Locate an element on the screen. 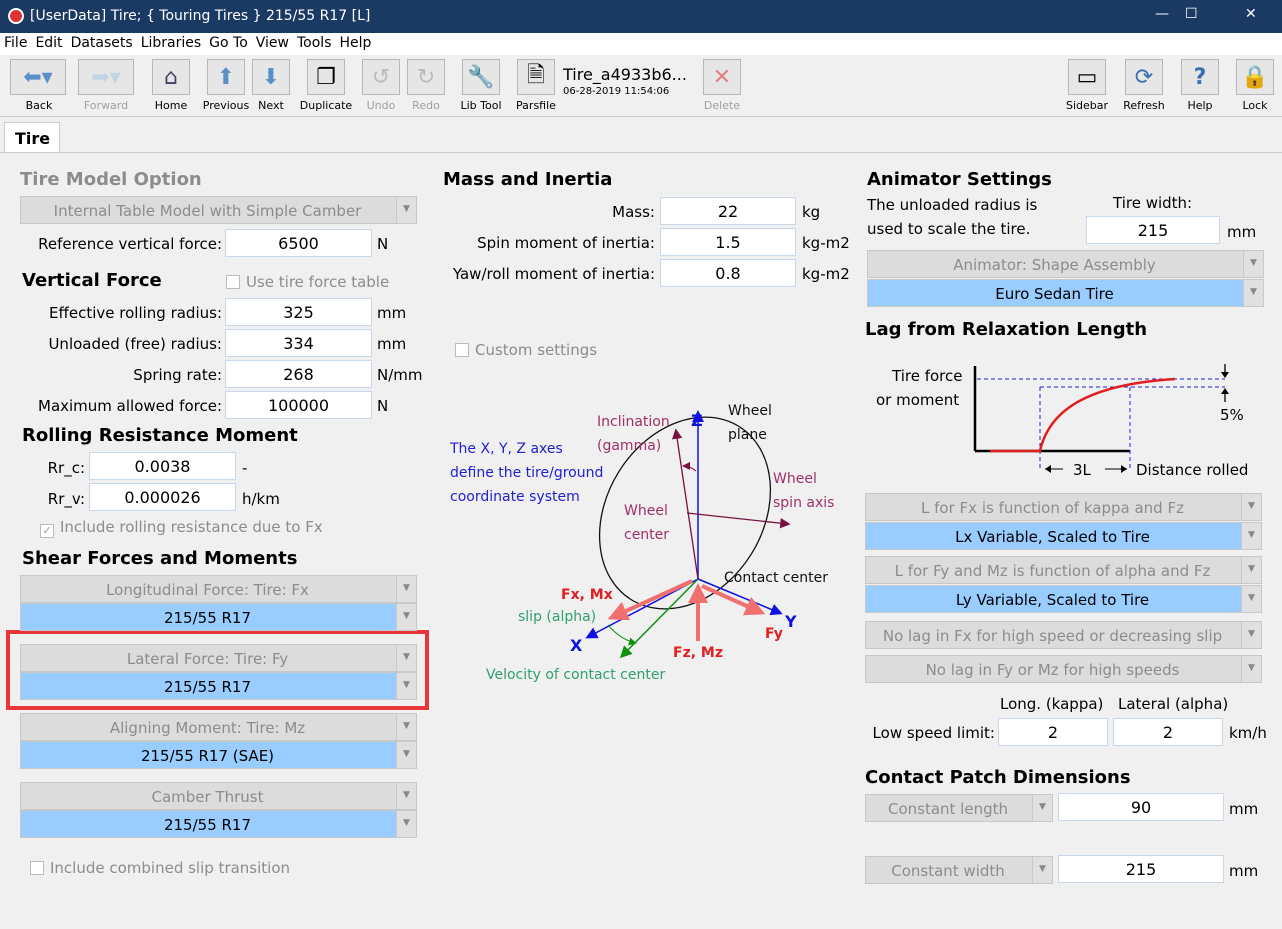 The height and width of the screenshot is (929, 1282). width-type-value: Constant width is located at coordinates (948, 871).